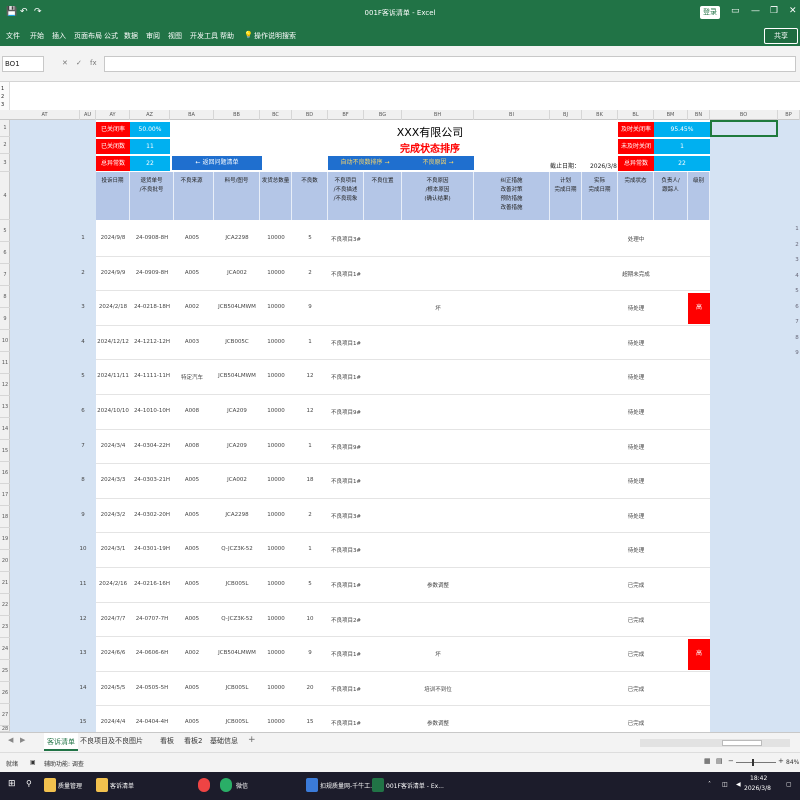 This screenshot has height=800, width=800. What do you see at coordinates (5, 693) in the screenshot?
I see `row-header: 26` at bounding box center [5, 693].